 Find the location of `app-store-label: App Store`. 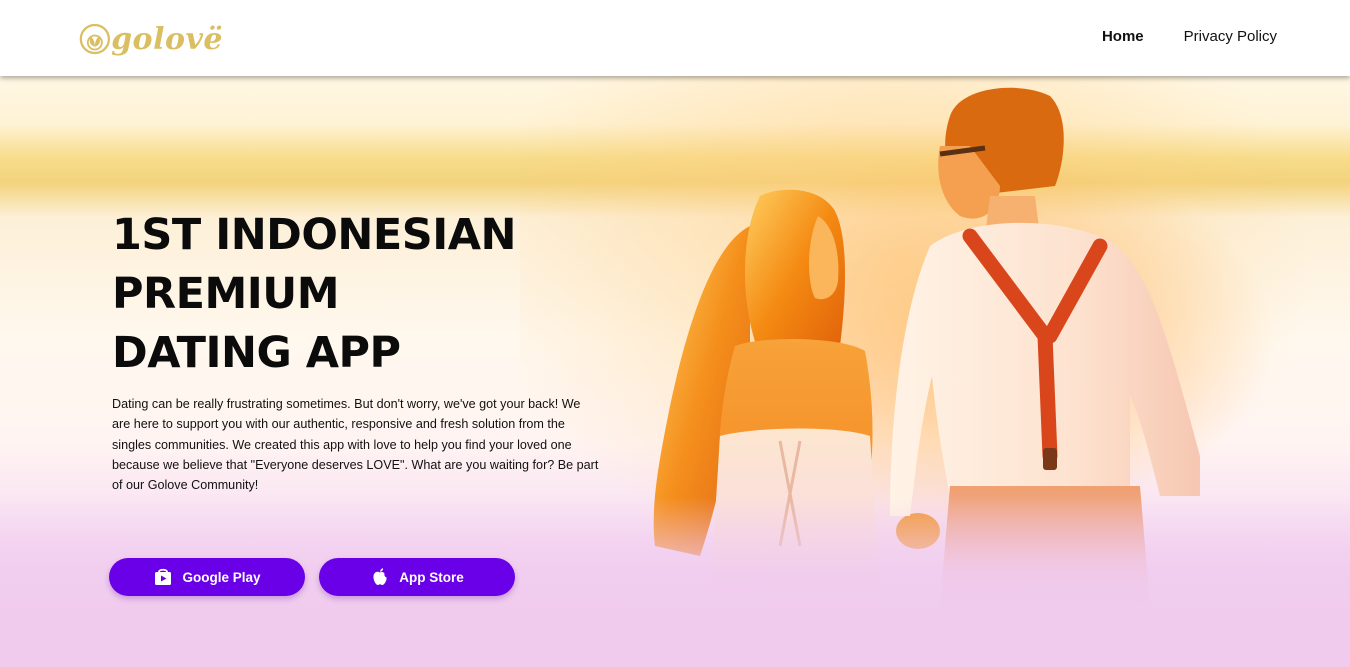

app-store-label: App Store is located at coordinates (431, 577).